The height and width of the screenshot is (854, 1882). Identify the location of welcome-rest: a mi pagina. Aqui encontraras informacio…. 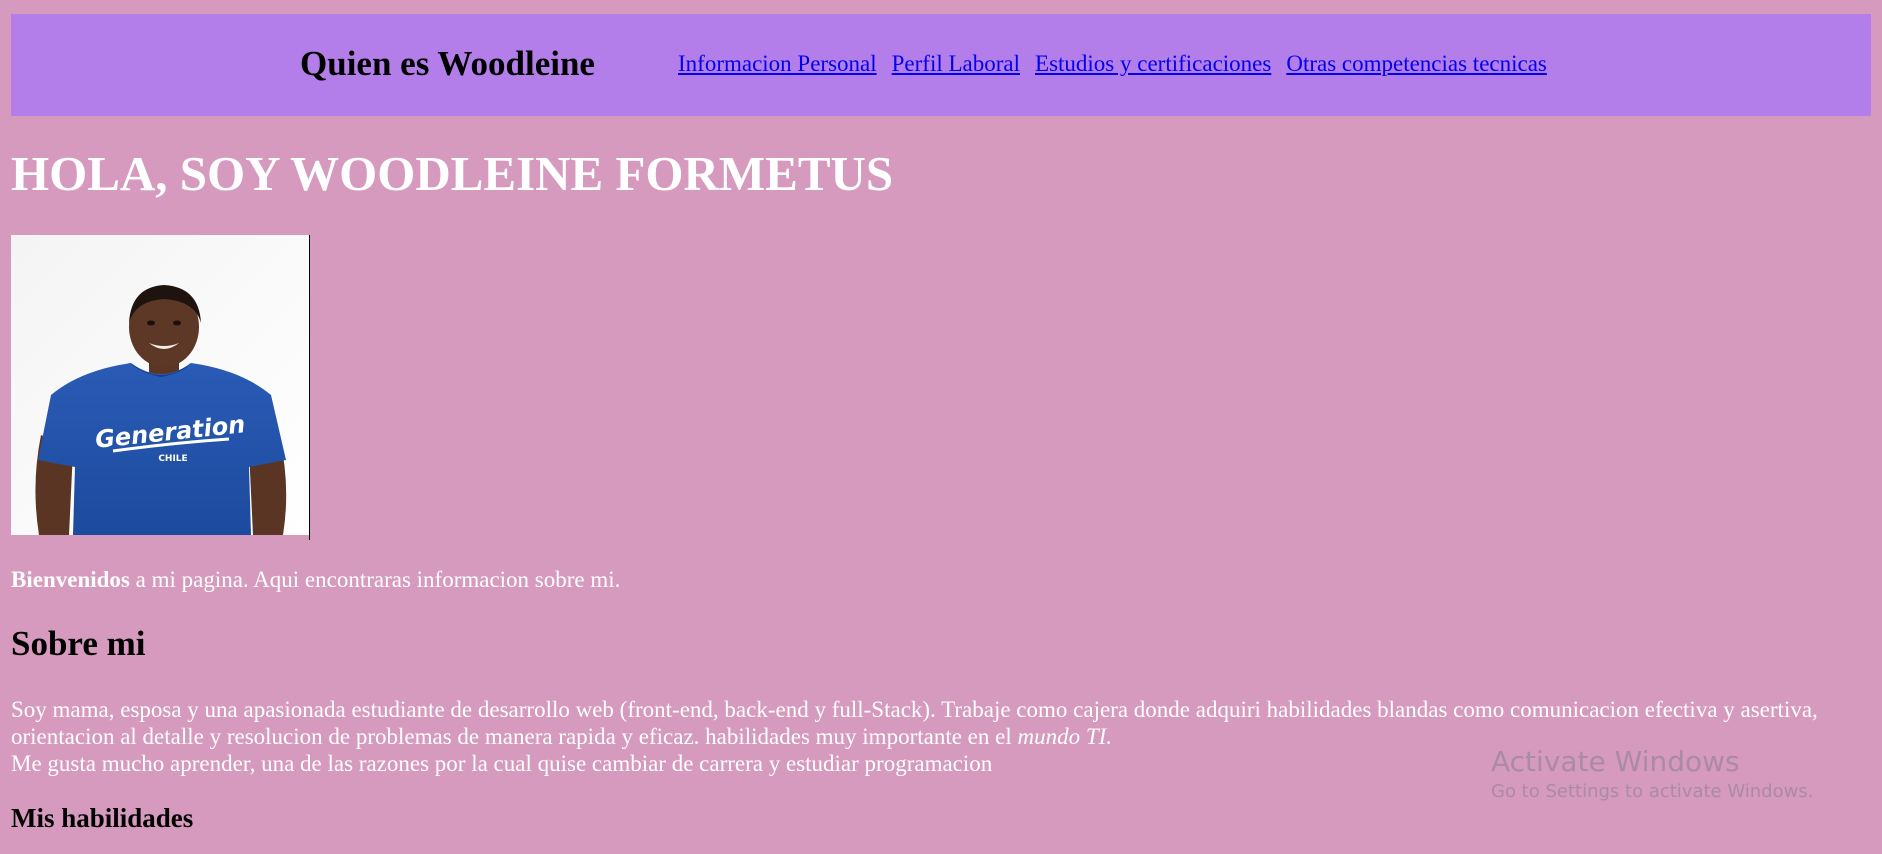
(375, 579).